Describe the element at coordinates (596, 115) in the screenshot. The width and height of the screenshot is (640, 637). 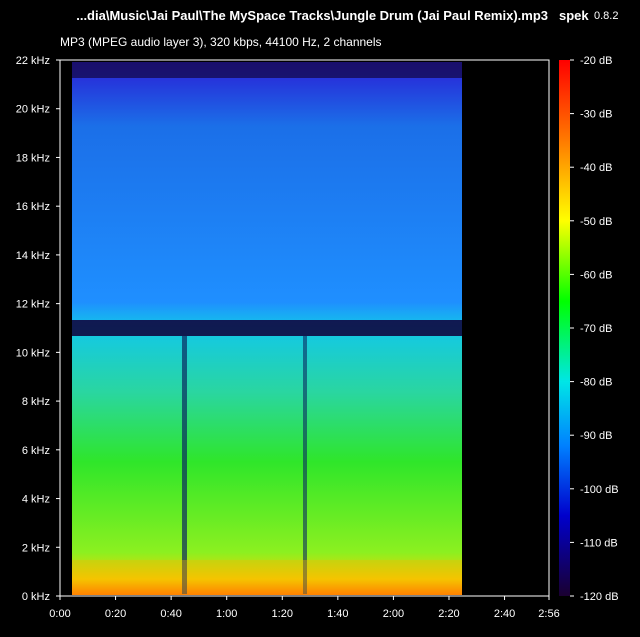
I see `db-tick-label: -30 dB` at that location.